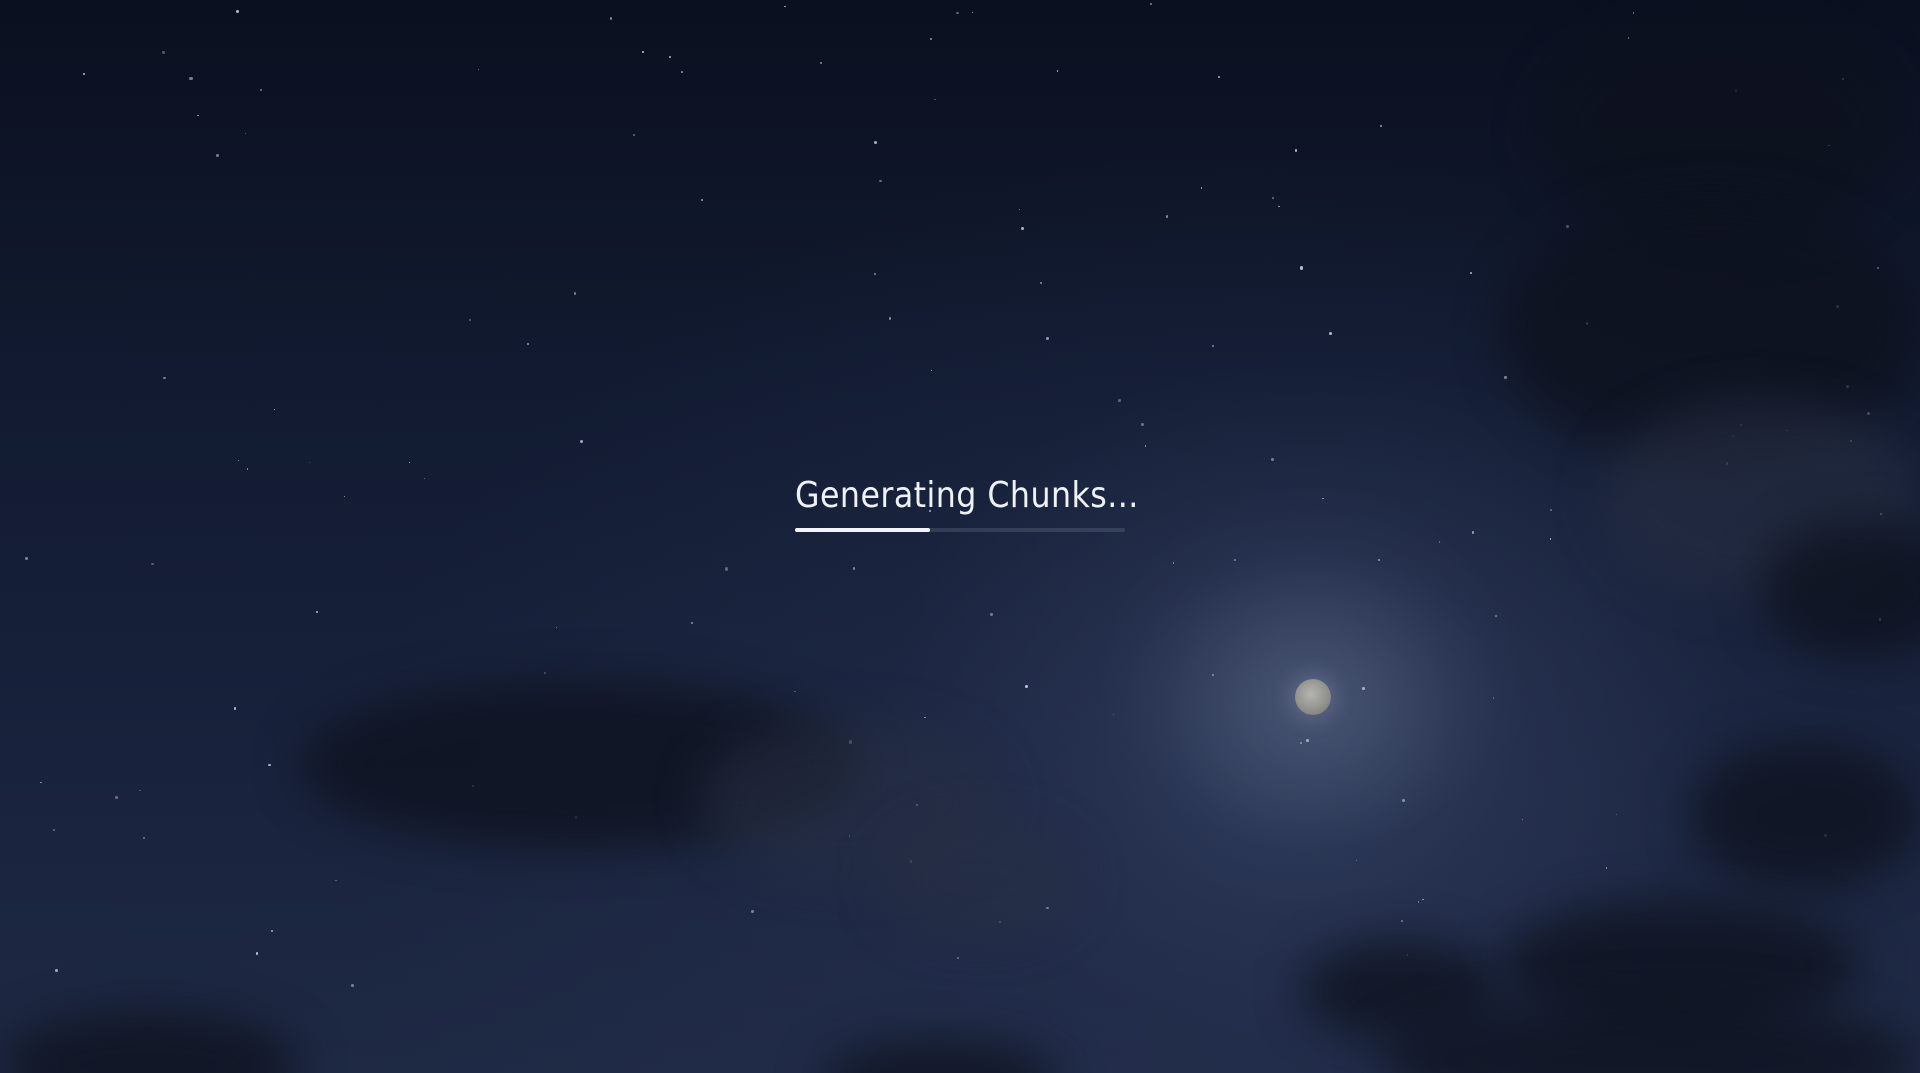 Image resolution: width=1920 pixels, height=1073 pixels. What do you see at coordinates (863, 530) in the screenshot?
I see `progress-bar-fill` at bounding box center [863, 530].